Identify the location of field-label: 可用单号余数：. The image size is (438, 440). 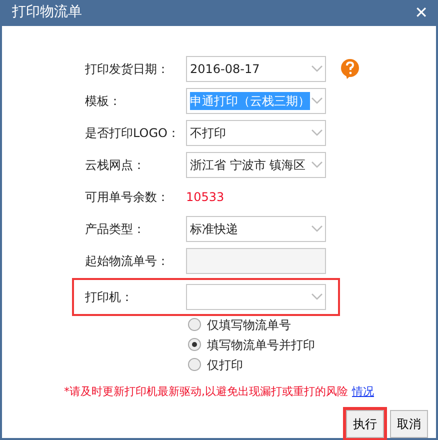
(127, 197).